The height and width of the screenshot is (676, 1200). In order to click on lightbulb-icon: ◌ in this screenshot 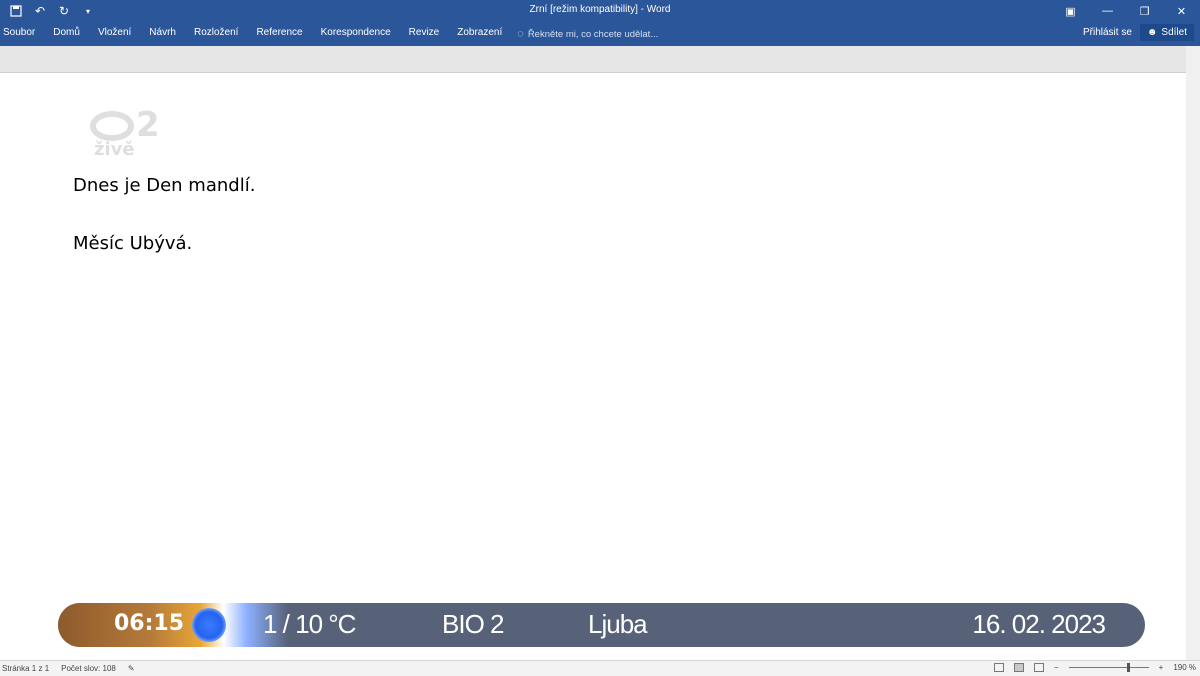, I will do `click(520, 34)`.